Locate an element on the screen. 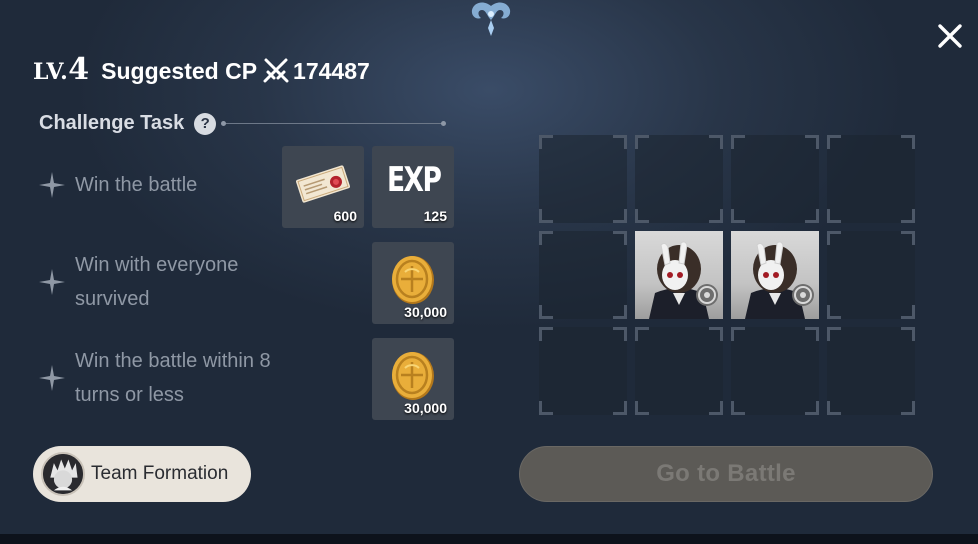 The image size is (978, 544). team-formation-button: Team Formation is located at coordinates (142, 474).